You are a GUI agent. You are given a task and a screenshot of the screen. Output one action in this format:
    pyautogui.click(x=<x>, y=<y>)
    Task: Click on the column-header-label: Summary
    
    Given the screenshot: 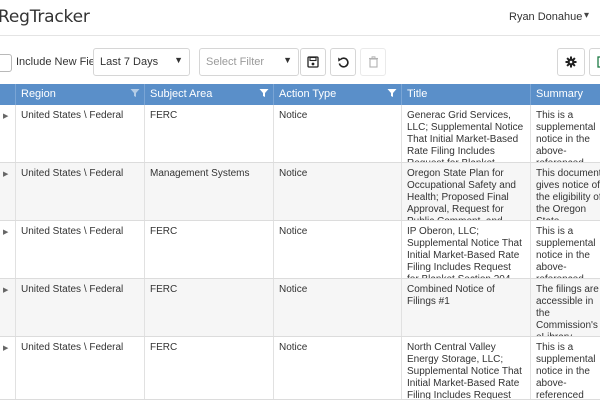 What is the action you would take?
    pyautogui.click(x=560, y=94)
    